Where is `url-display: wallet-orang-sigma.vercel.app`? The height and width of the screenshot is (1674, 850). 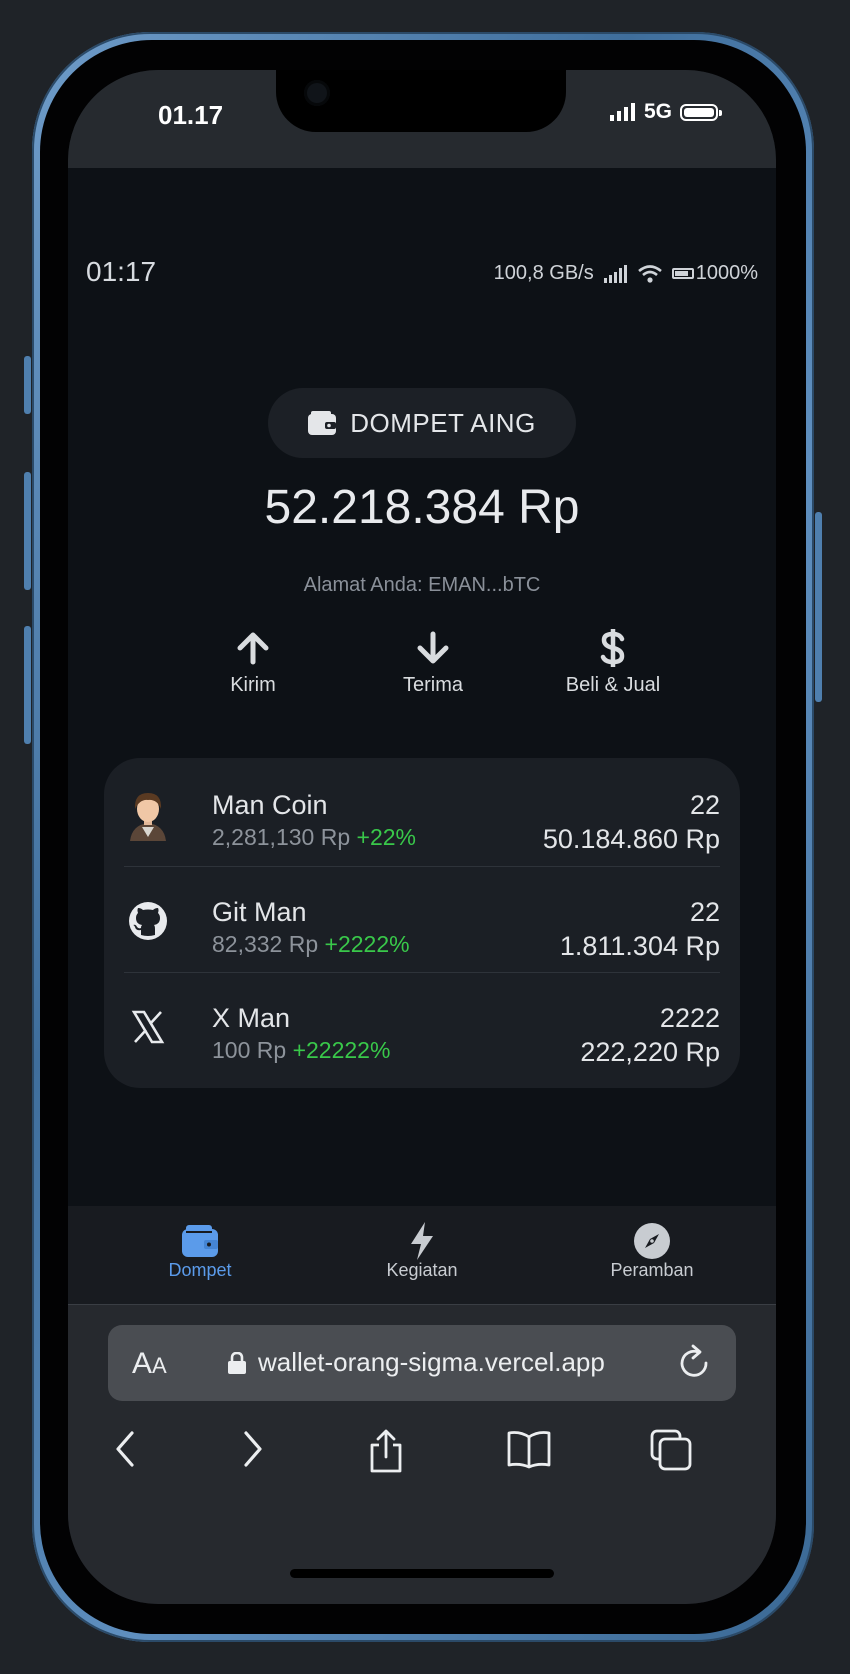 url-display: wallet-orang-sigma.vercel.app is located at coordinates (416, 1362).